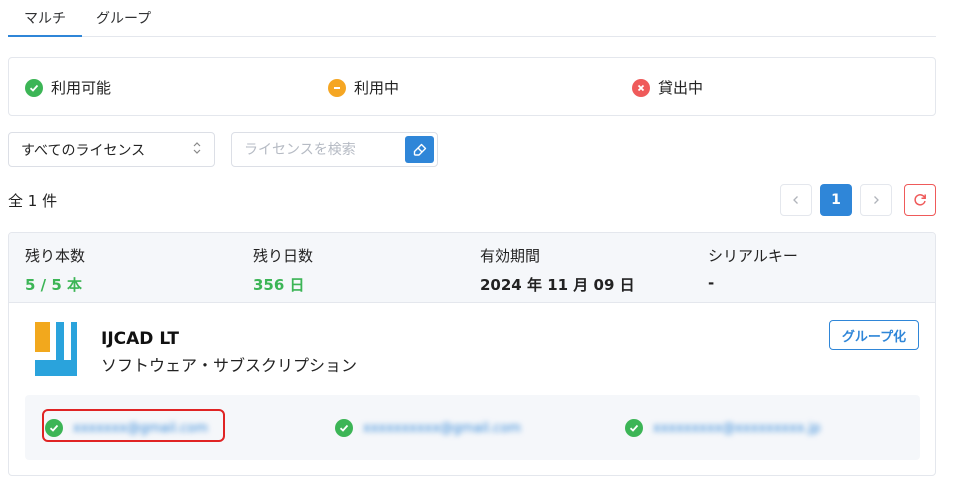 Image resolution: width=953 pixels, height=482 pixels. What do you see at coordinates (472, 86) in the screenshot?
I see `status-legend: 利用可能 利用中 貸出中` at bounding box center [472, 86].